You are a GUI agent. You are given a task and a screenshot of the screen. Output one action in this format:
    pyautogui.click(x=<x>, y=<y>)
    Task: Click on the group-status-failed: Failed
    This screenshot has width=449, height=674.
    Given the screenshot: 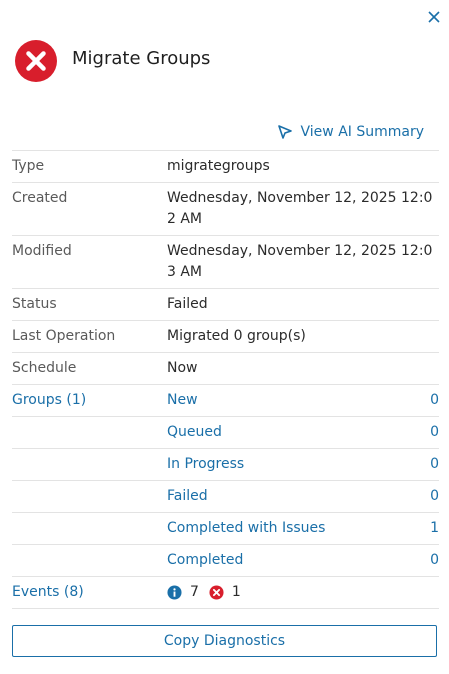 What is the action you would take?
    pyautogui.click(x=293, y=496)
    